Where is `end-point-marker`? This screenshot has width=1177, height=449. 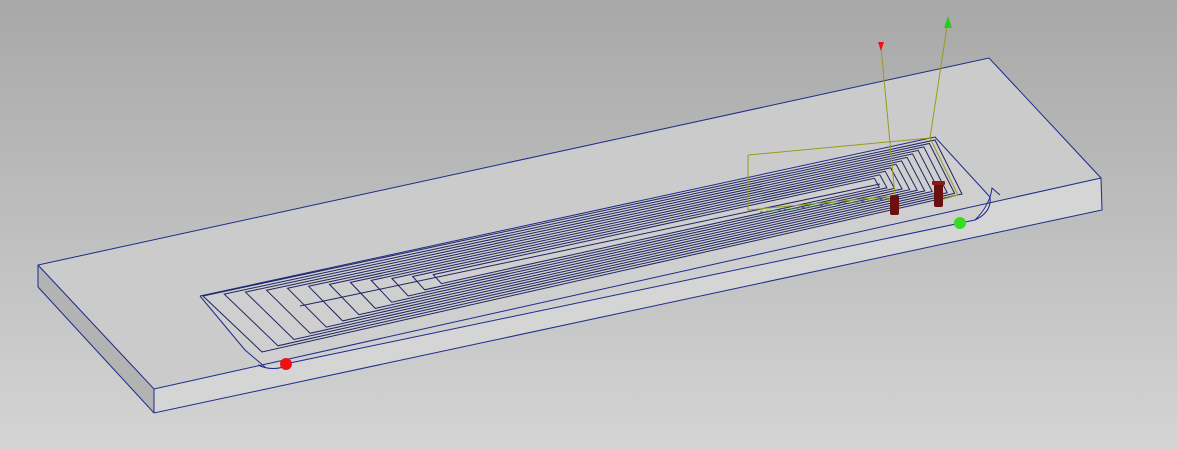
end-point-marker is located at coordinates (960, 223).